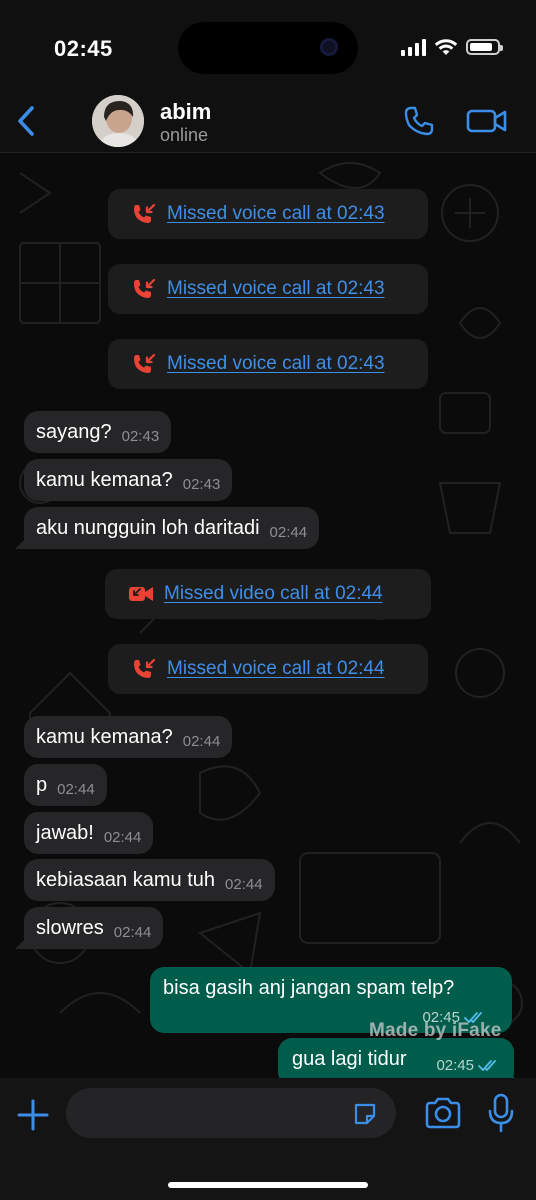 The width and height of the screenshot is (536, 1200). I want to click on attach-button, so click(33, 1115).